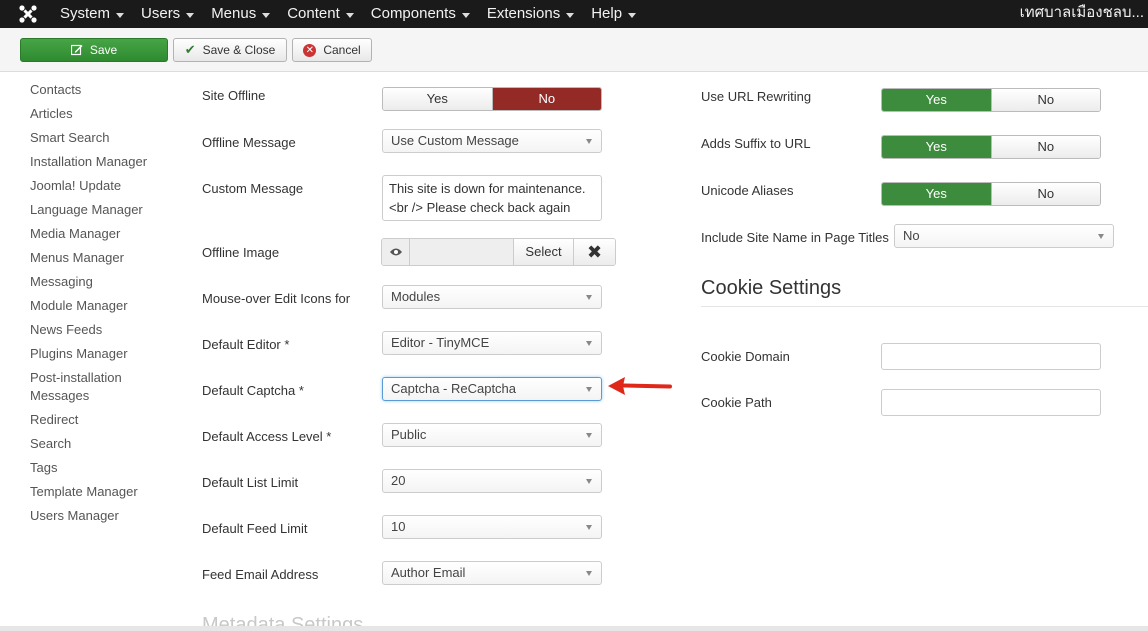  Describe the element at coordinates (241, 252) in the screenshot. I see `offline-image-label: Offline Image` at that location.